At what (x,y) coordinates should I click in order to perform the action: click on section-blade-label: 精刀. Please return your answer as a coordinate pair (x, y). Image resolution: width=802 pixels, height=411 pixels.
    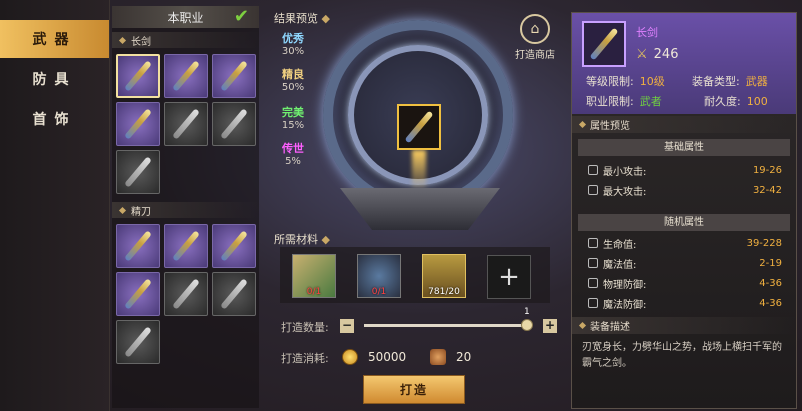
    Looking at the image, I should click on (141, 212).